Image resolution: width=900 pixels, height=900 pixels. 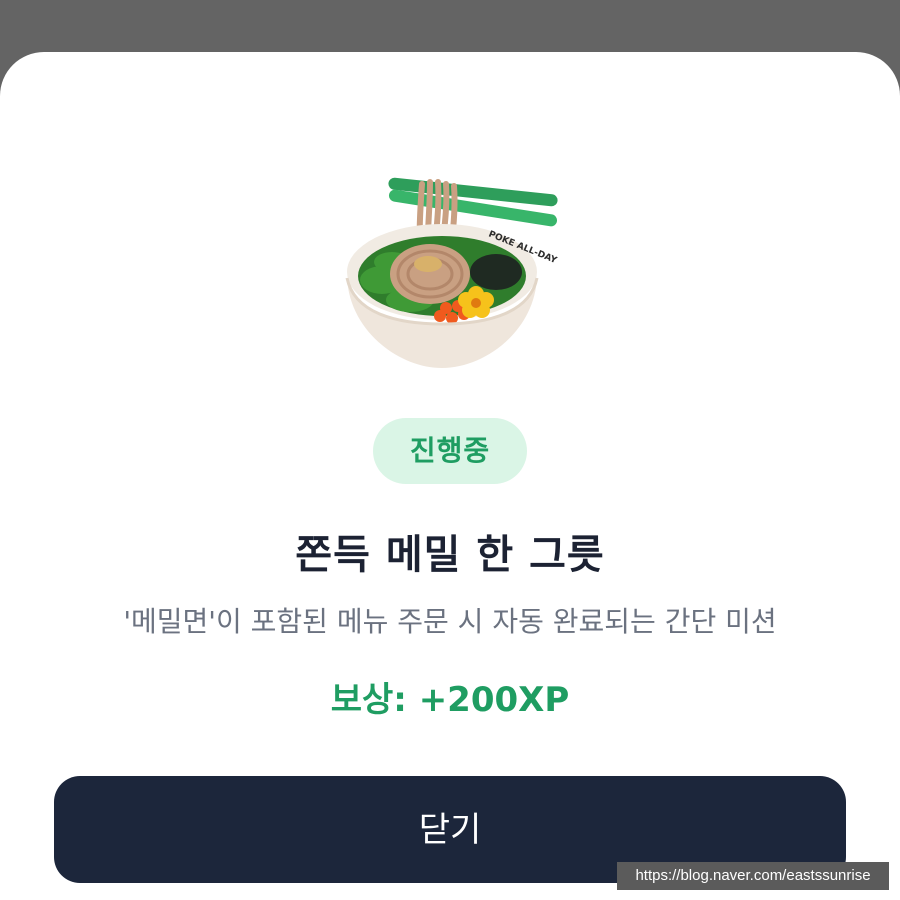 I want to click on mission-description: '메밀면'이 포함된 메뉴 주문 시 자동 완료되는 간단 미션, so click(x=450, y=621).